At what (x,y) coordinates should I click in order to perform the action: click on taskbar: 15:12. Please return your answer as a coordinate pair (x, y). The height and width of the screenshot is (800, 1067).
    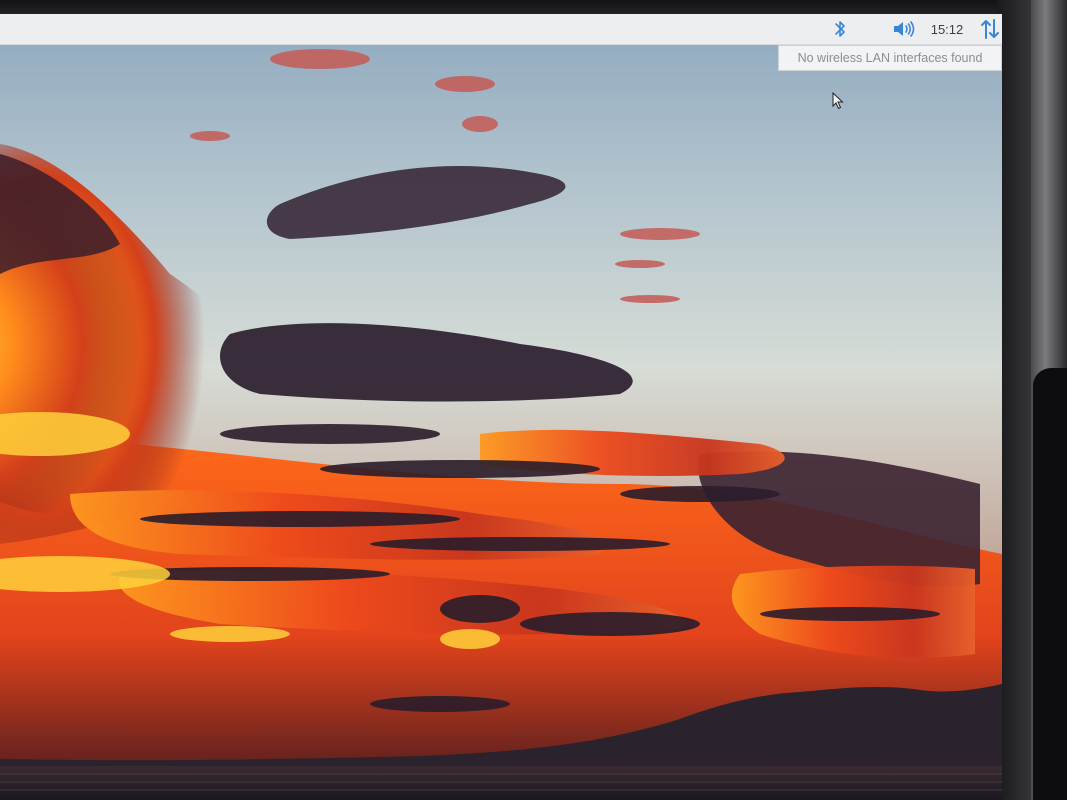
    Looking at the image, I should click on (501, 29).